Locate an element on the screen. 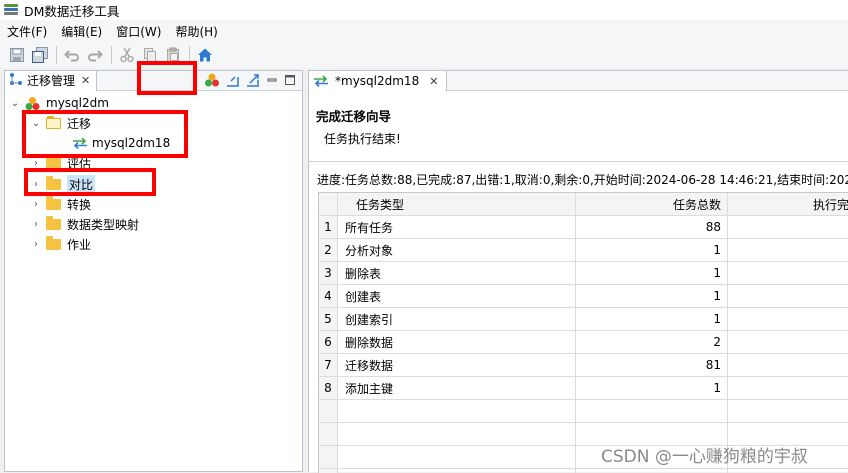 This screenshot has width=848, height=473. tree-item-type-mapping: › 数据类型映射 is located at coordinates (84, 224).